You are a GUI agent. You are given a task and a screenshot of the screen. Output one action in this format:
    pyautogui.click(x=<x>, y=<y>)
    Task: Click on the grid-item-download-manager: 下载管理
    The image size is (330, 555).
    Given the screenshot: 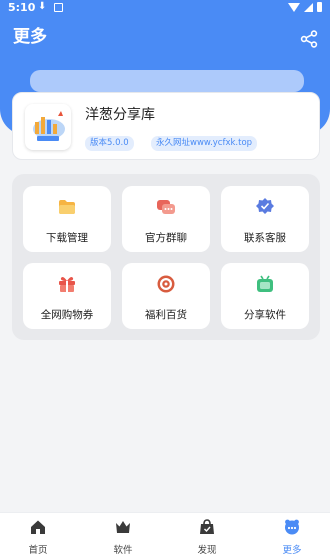 What is the action you would take?
    pyautogui.click(x=67, y=219)
    